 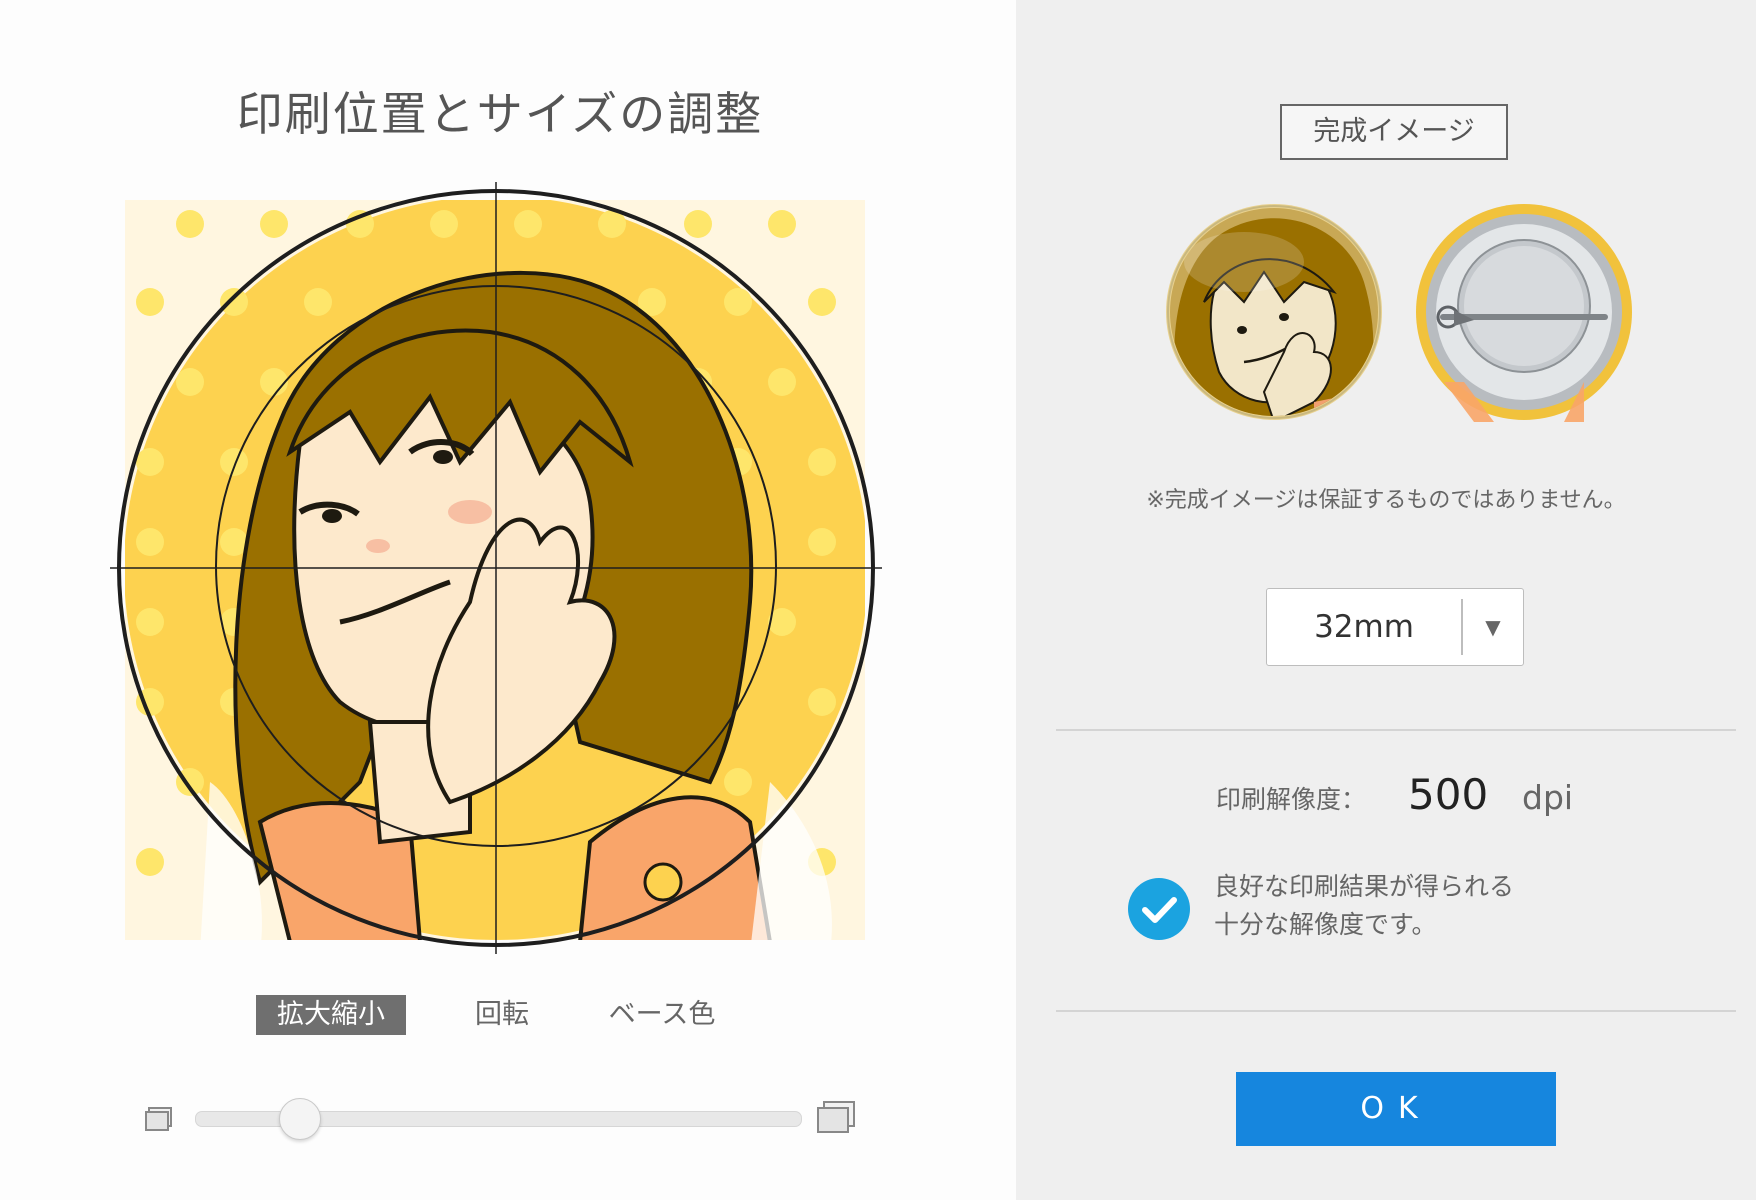 What do you see at coordinates (1274, 312) in the screenshot?
I see `badge-front-preview` at bounding box center [1274, 312].